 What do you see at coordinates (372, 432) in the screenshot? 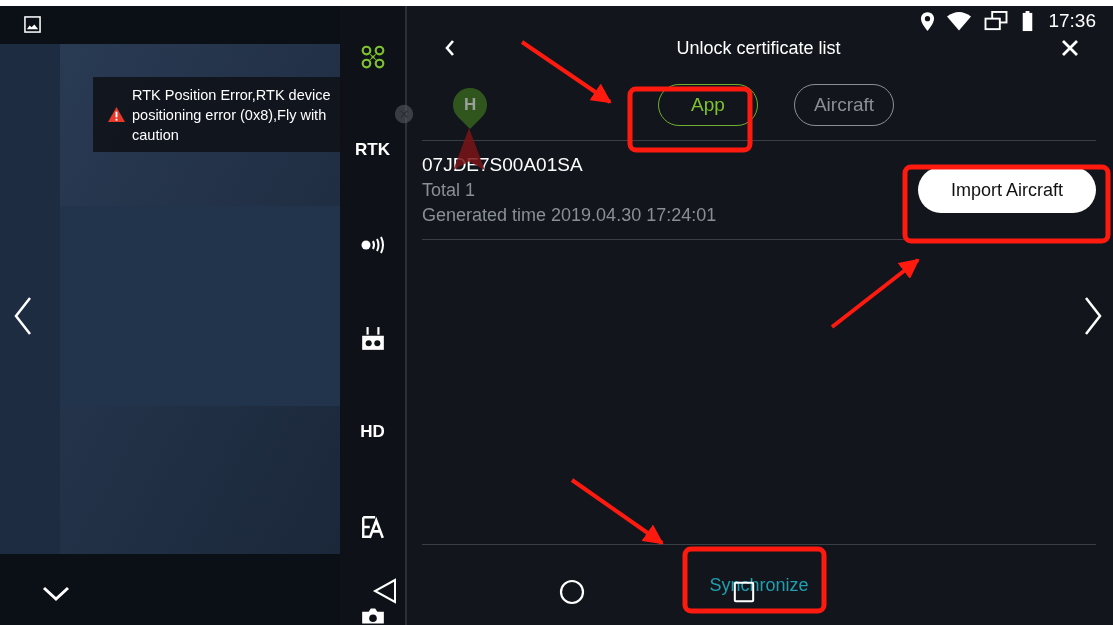
I see `sidebar-label: HD` at bounding box center [372, 432].